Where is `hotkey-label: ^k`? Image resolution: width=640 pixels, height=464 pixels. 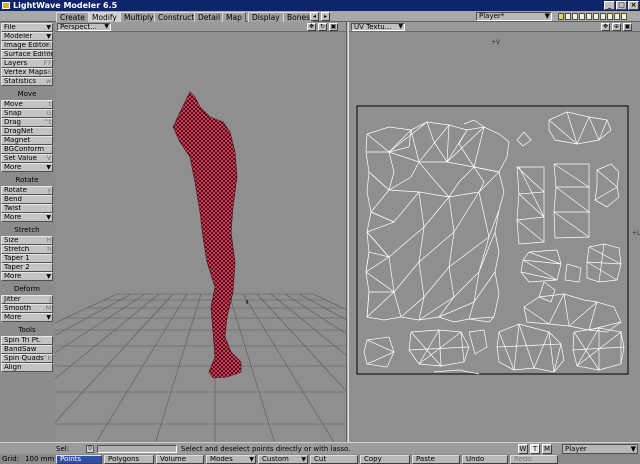 hotkey-label: ^k is located at coordinates (46, 358).